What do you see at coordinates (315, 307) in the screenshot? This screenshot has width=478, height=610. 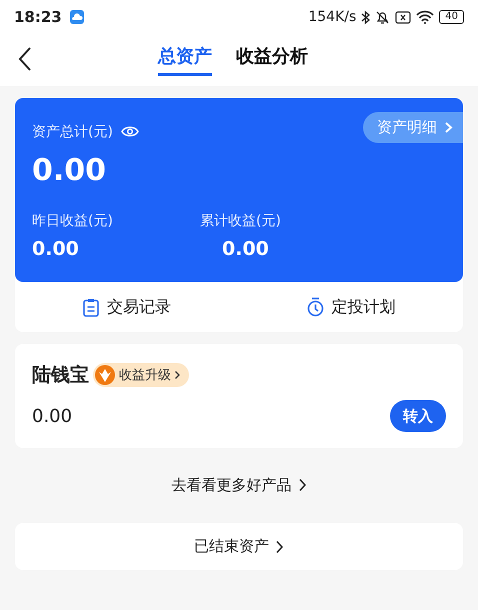 I see `stopwatch-icon` at bounding box center [315, 307].